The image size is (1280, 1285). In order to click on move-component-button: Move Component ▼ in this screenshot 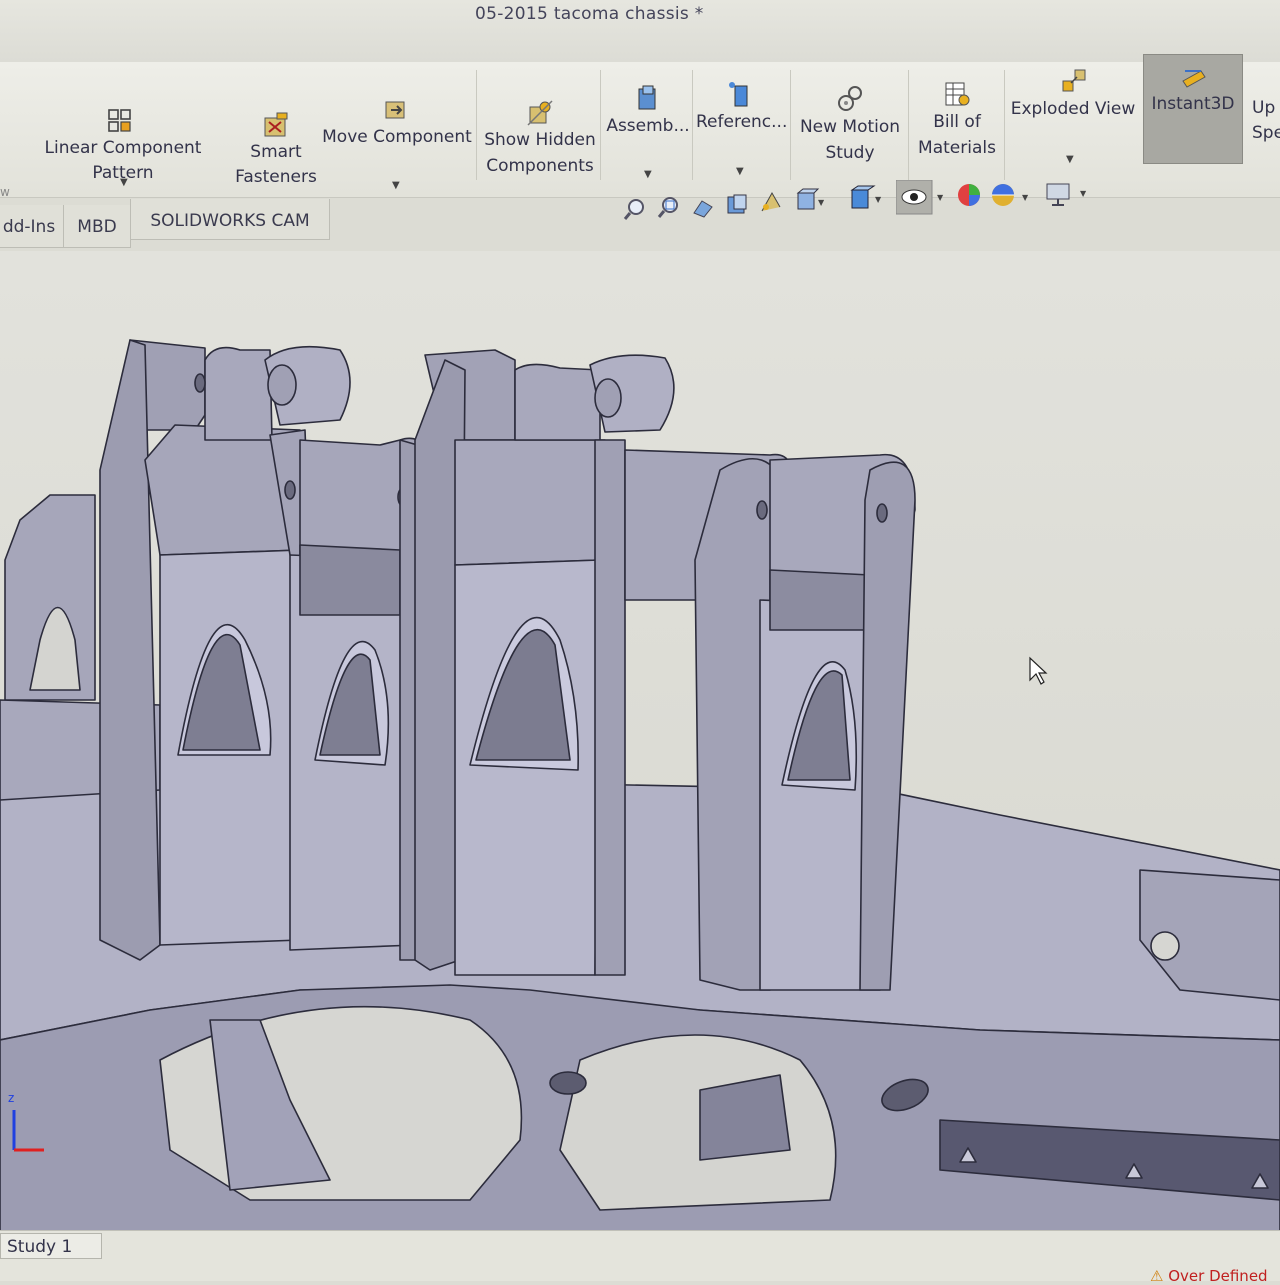, I will do `click(397, 144)`.